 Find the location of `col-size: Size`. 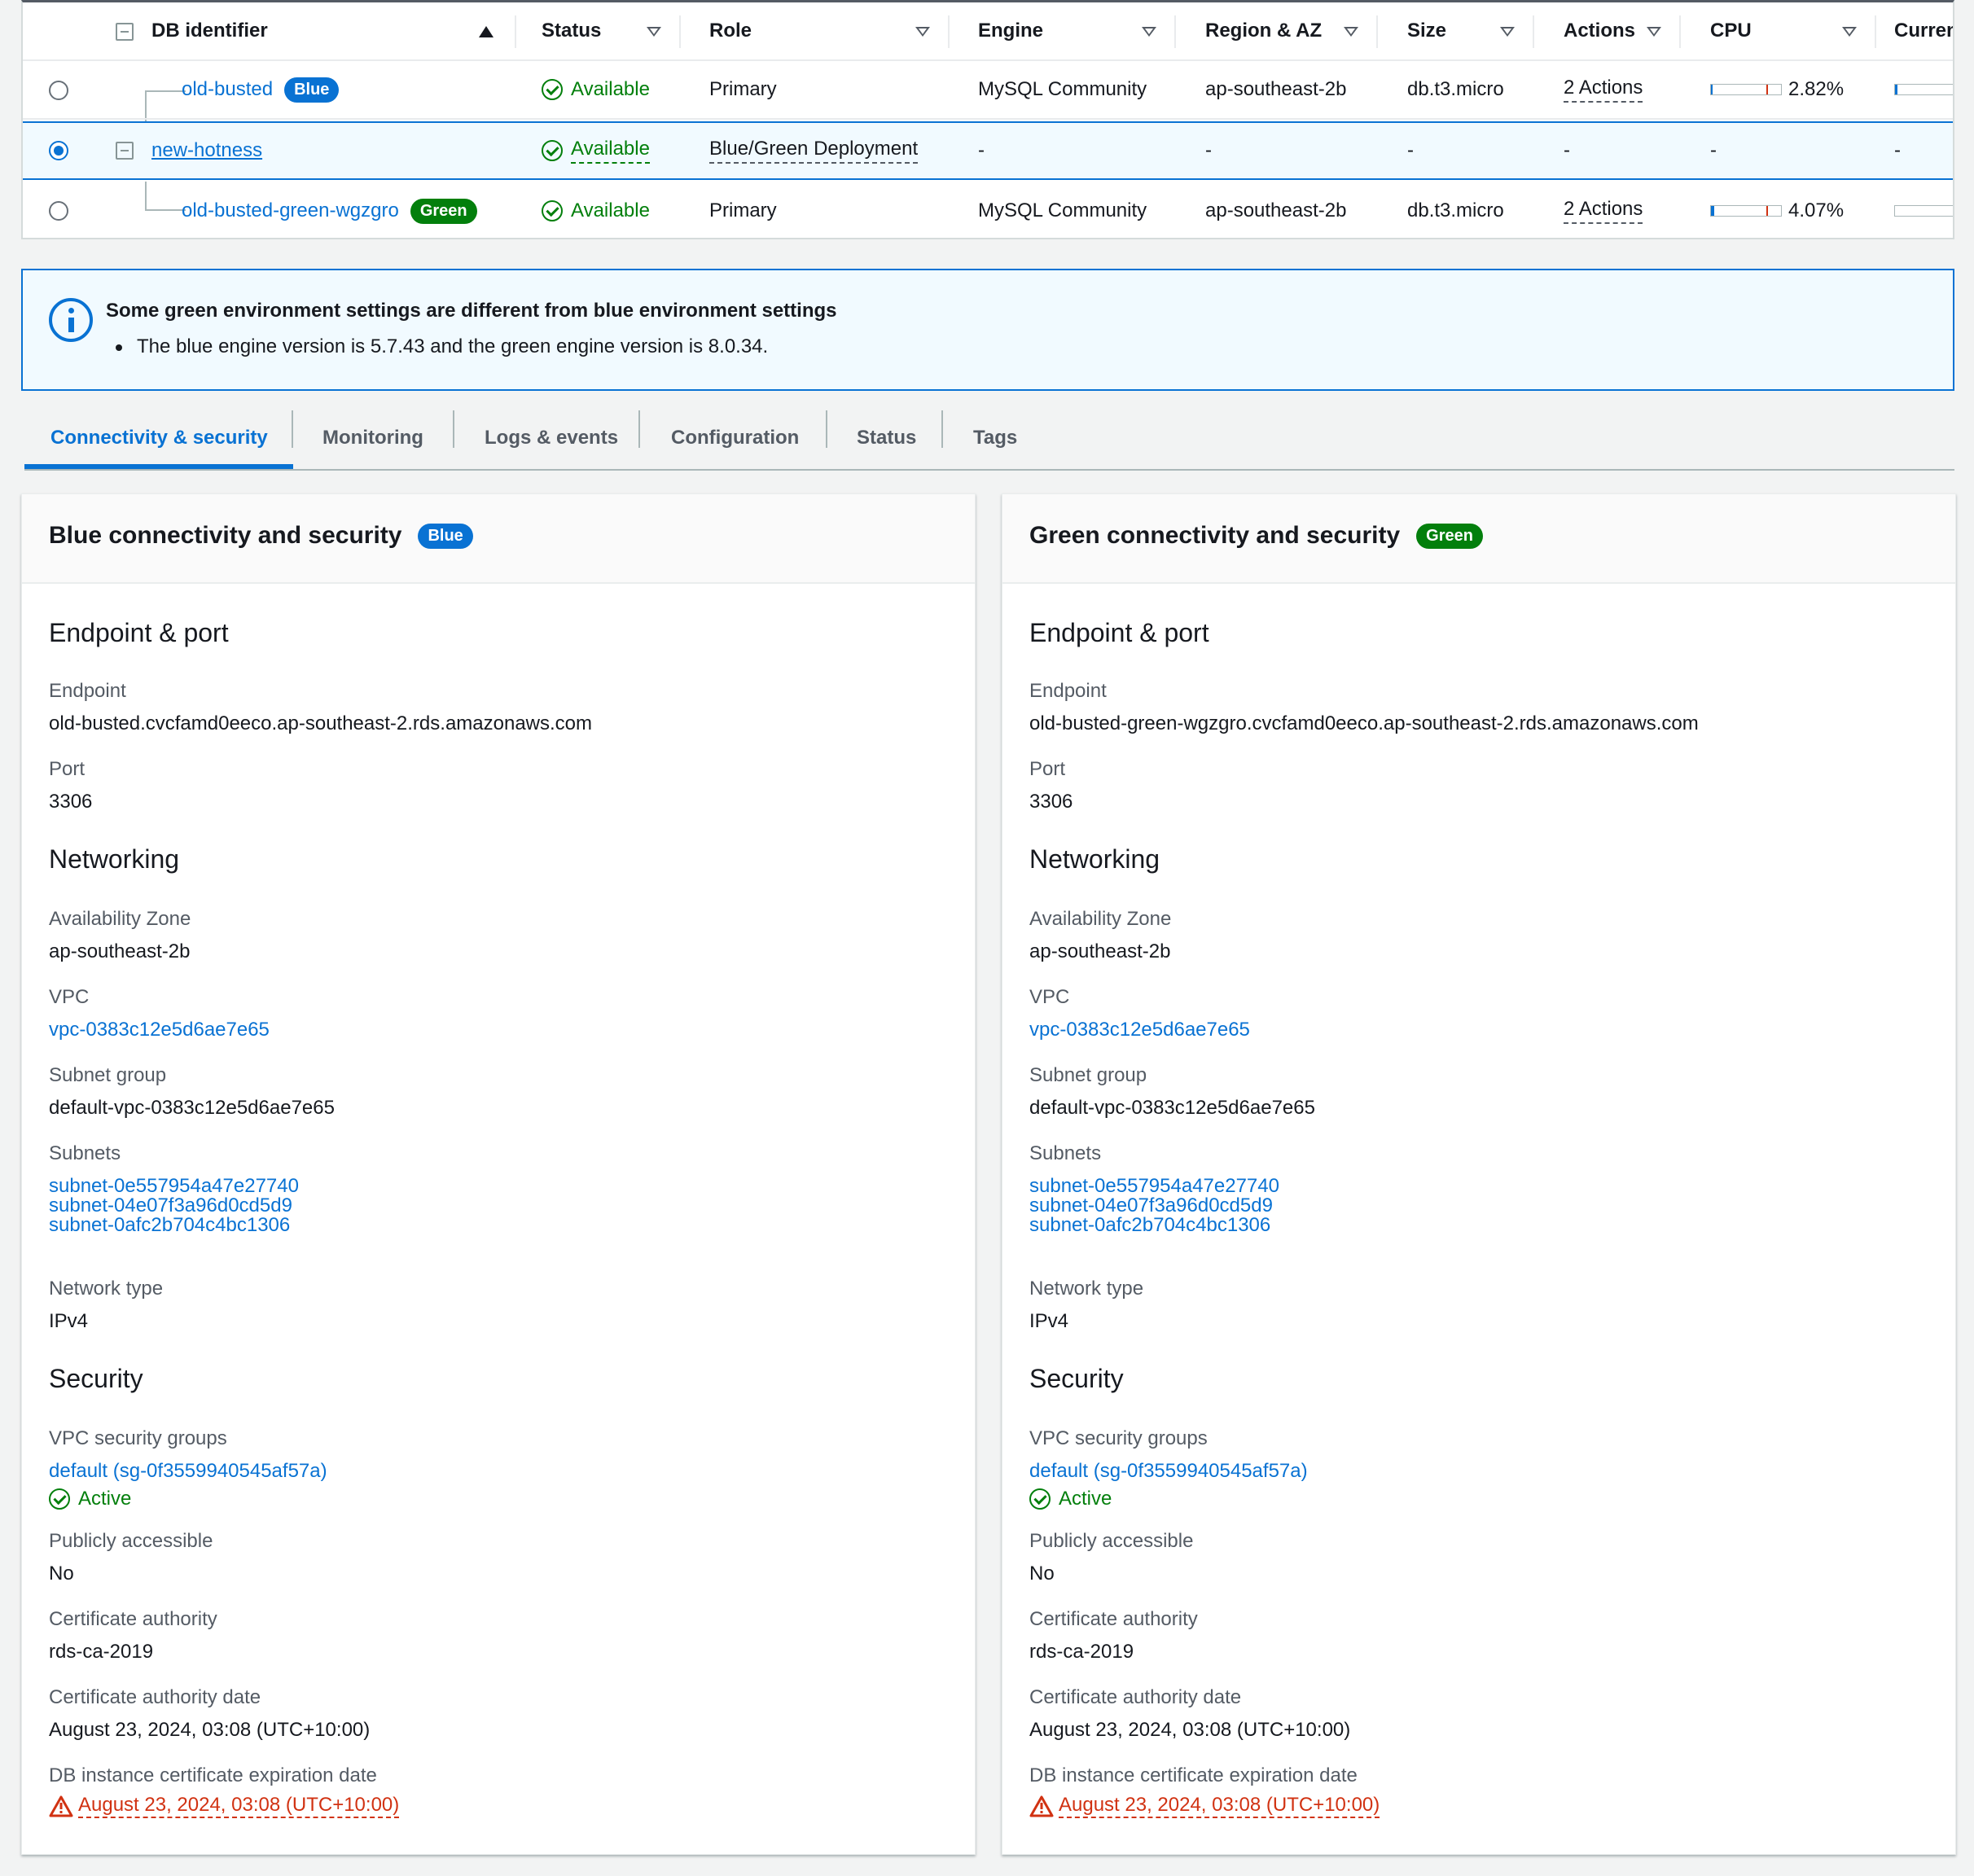

col-size: Size is located at coordinates (1426, 31).